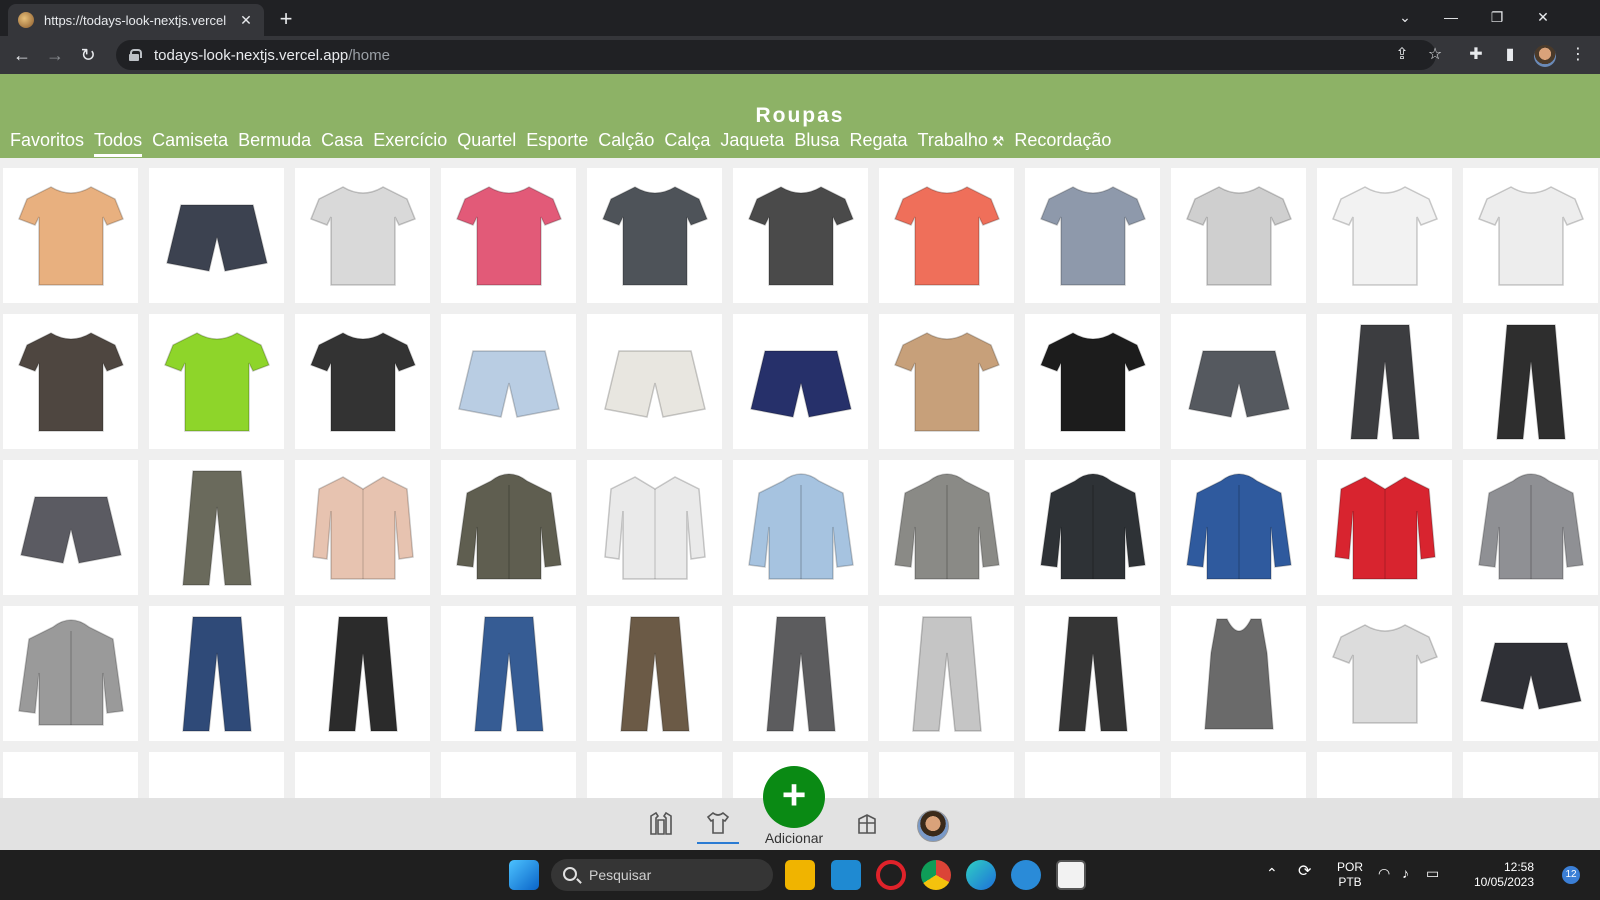 The image size is (1600, 900). Describe the element at coordinates (88, 55) in the screenshot. I see `reload-icon: ↻` at that location.